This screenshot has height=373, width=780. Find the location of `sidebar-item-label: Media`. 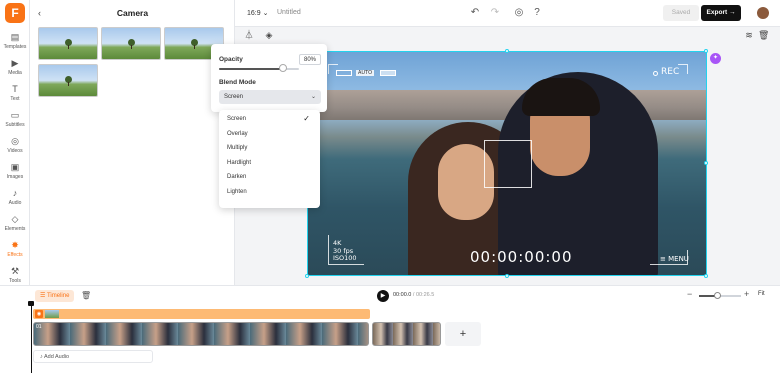

sidebar-item-label: Media is located at coordinates (15, 73).